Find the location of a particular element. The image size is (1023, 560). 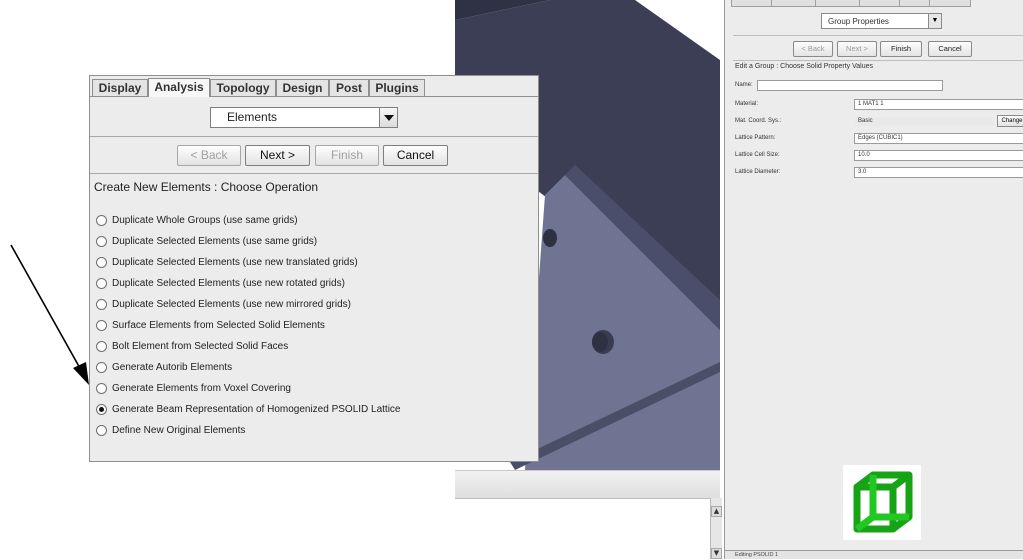

group-properties-dropdown: Group Properties is located at coordinates (877, 21).